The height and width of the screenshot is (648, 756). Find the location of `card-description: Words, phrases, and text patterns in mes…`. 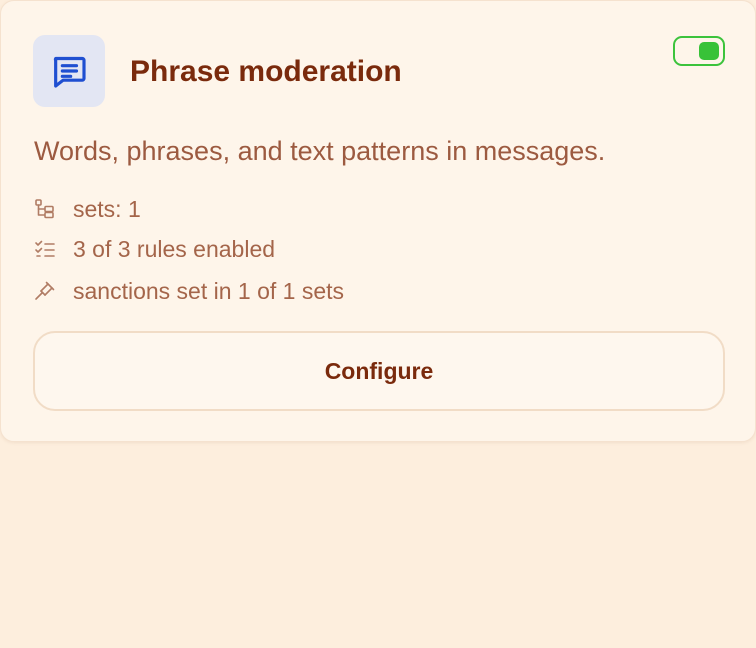

card-description: Words, phrases, and text patterns in mes… is located at coordinates (320, 151).